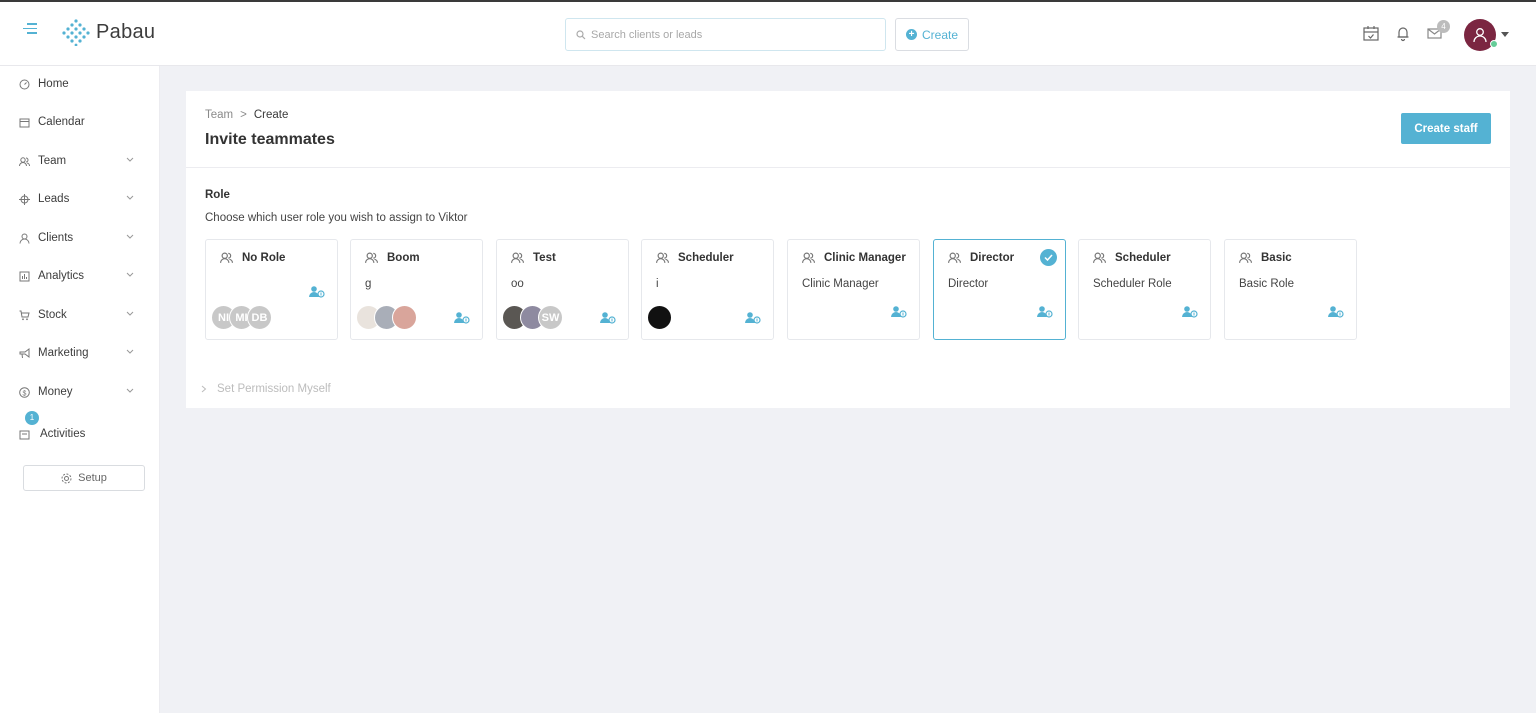 This screenshot has width=1536, height=713. Describe the element at coordinates (219, 115) in the screenshot. I see `breadcrumb-team-link: Team` at that location.